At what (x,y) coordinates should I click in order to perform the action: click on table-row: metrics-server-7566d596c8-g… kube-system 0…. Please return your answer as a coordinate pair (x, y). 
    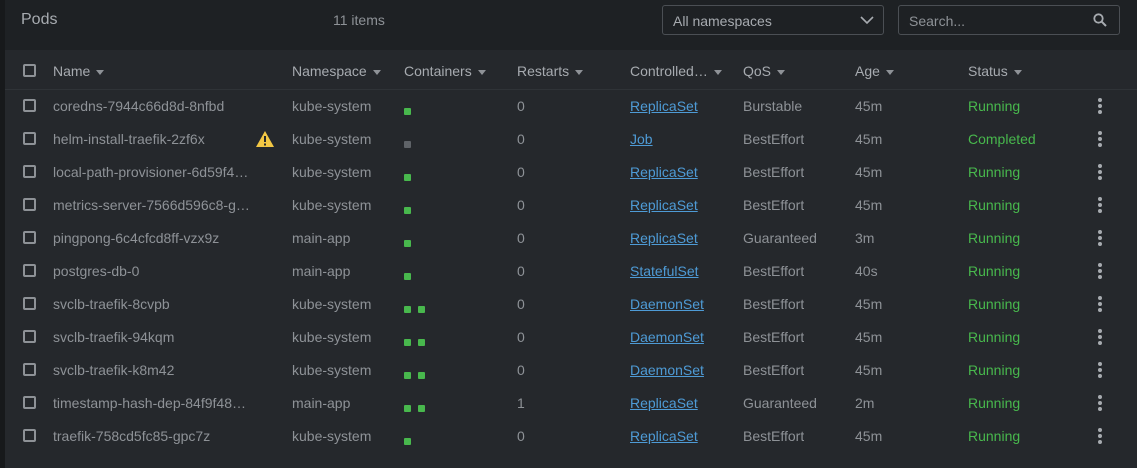
    Looking at the image, I should click on (571, 204).